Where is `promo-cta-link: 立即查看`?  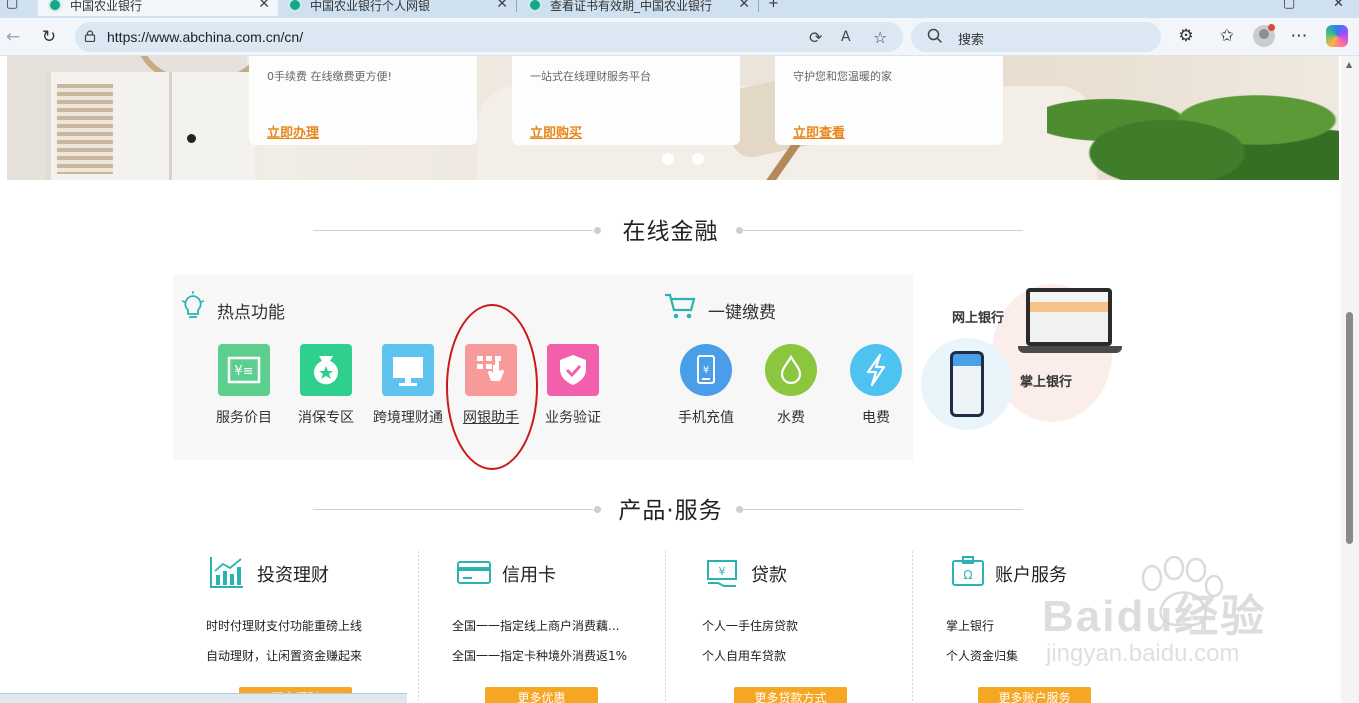
promo-cta-link: 立即查看 is located at coordinates (819, 131).